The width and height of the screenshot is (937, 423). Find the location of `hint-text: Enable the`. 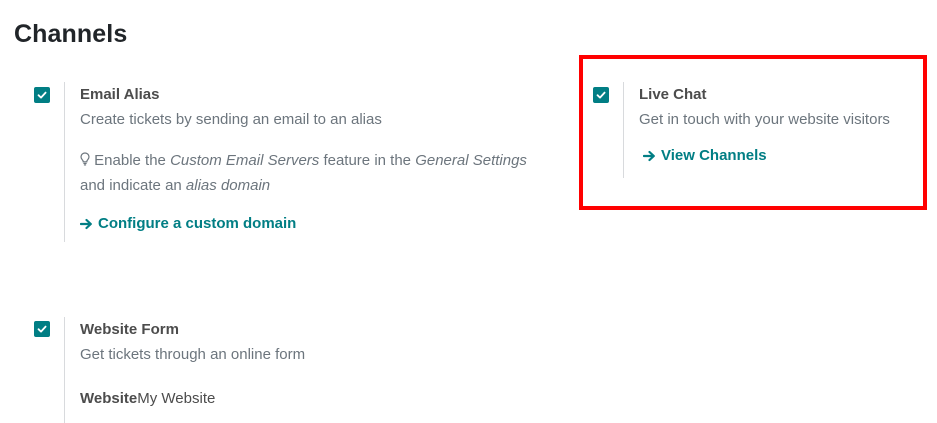

hint-text: Enable the is located at coordinates (132, 160).